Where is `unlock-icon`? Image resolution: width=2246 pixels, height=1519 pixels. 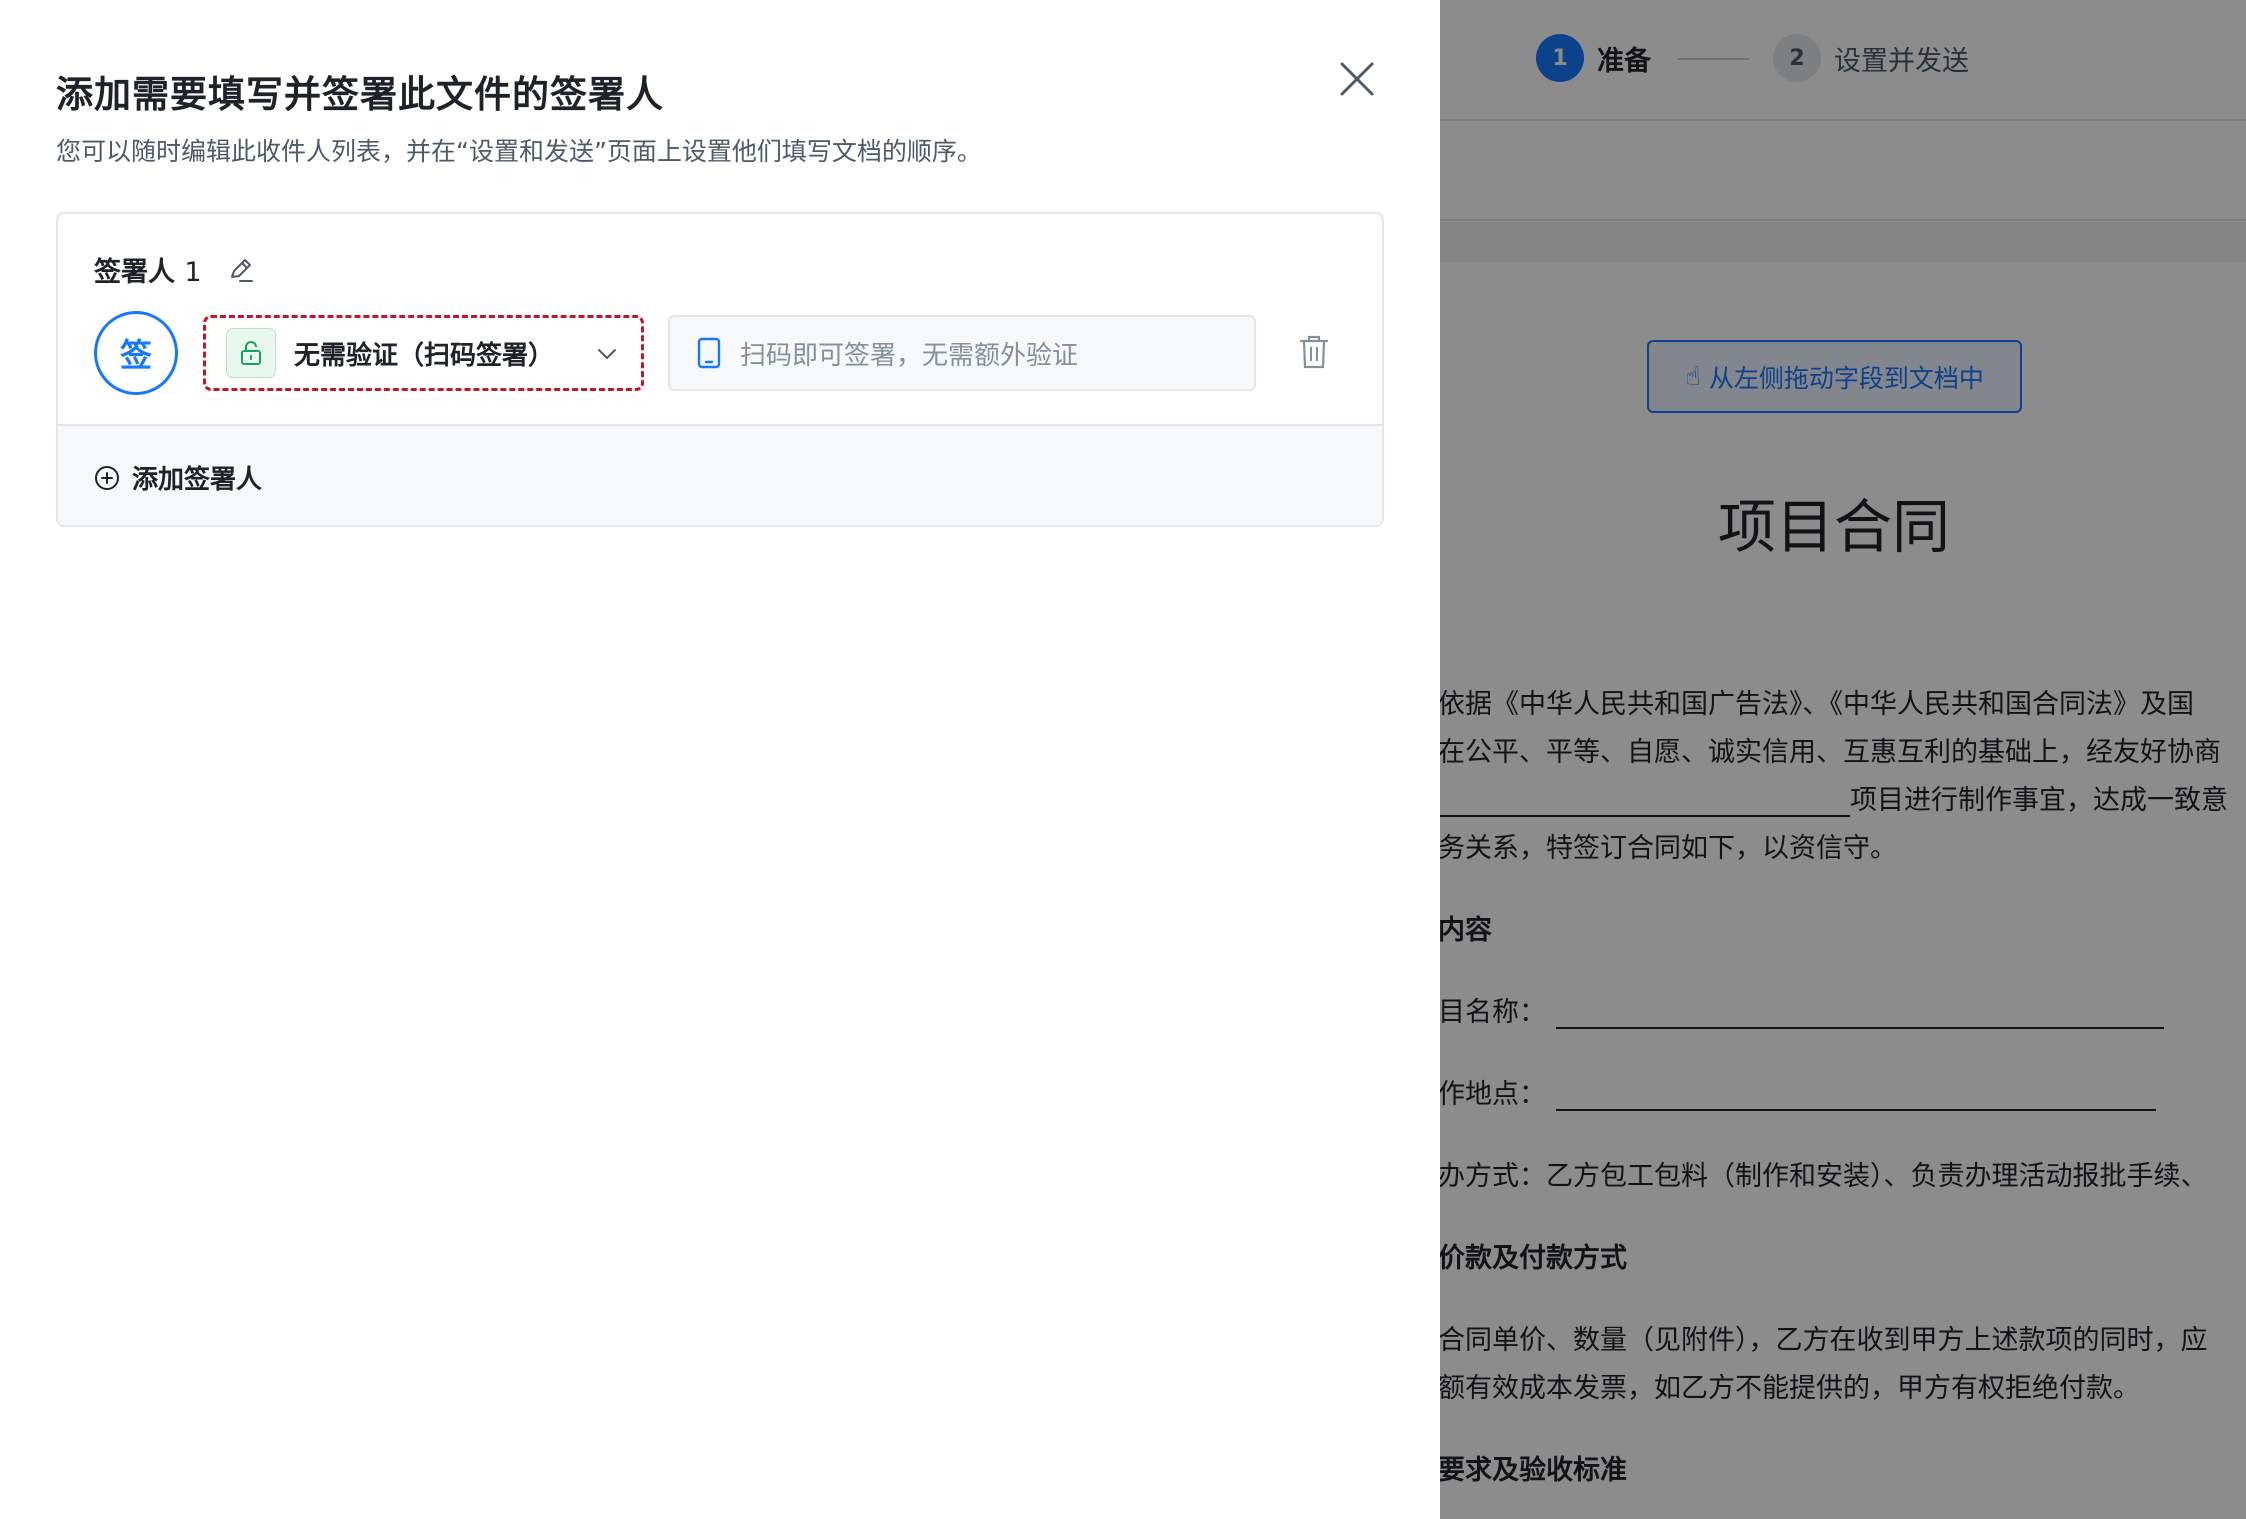
unlock-icon is located at coordinates (251, 353).